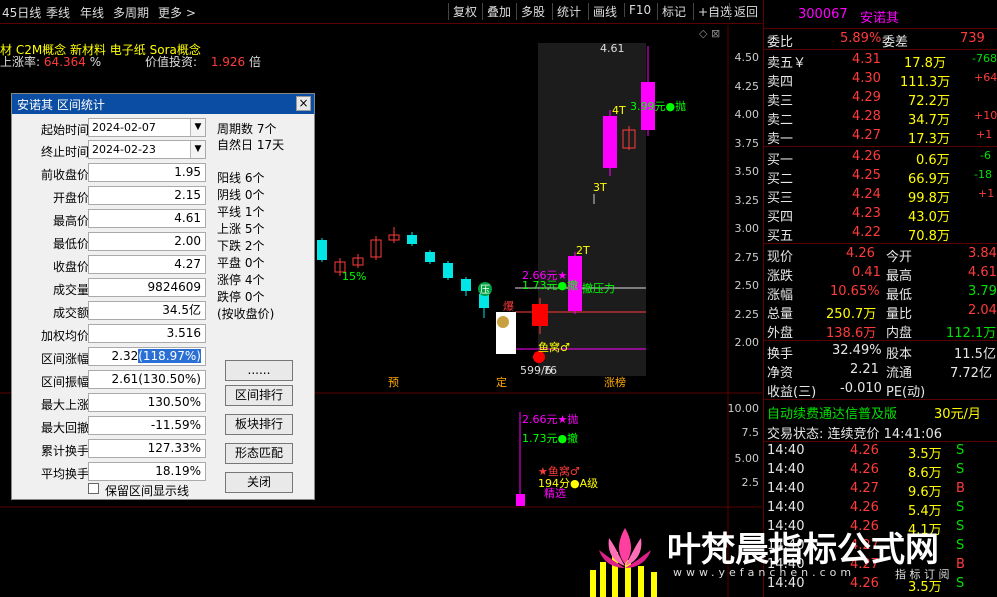  I want to click on field-label: 最高价, so click(70, 221).